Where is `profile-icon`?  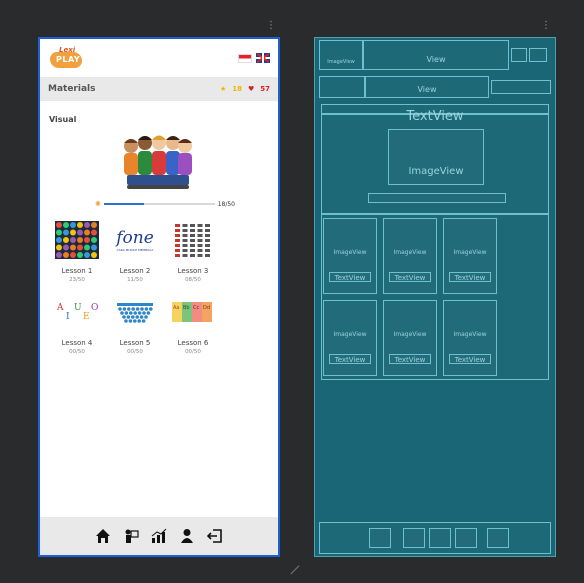 profile-icon is located at coordinates (187, 536).